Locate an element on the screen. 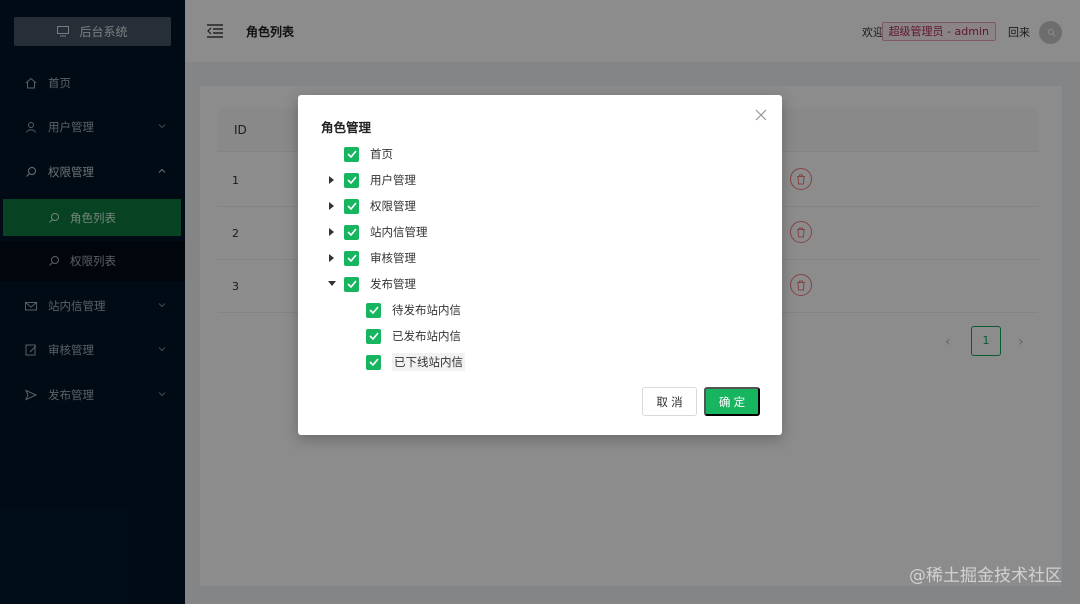 The height and width of the screenshot is (604, 1080). caret-down-icon is located at coordinates (332, 284).